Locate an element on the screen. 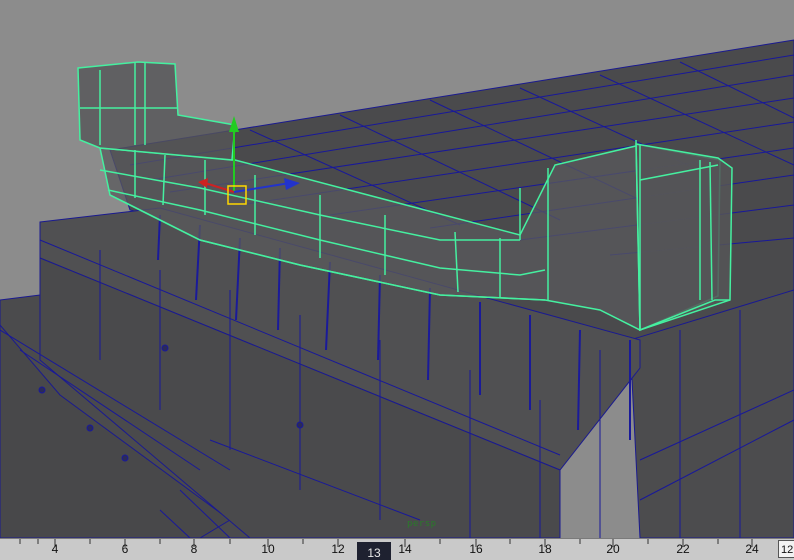 The width and height of the screenshot is (794, 560). time-slider: 4 6 8 10 12 14 16 18 20 22 24 13 is located at coordinates (397, 549).